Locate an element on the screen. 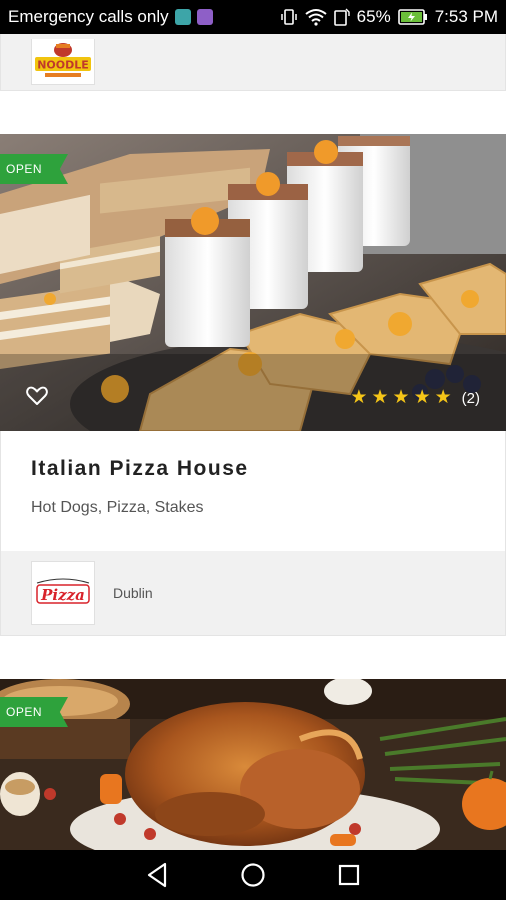  battery-percent: 65% is located at coordinates (373, 16).